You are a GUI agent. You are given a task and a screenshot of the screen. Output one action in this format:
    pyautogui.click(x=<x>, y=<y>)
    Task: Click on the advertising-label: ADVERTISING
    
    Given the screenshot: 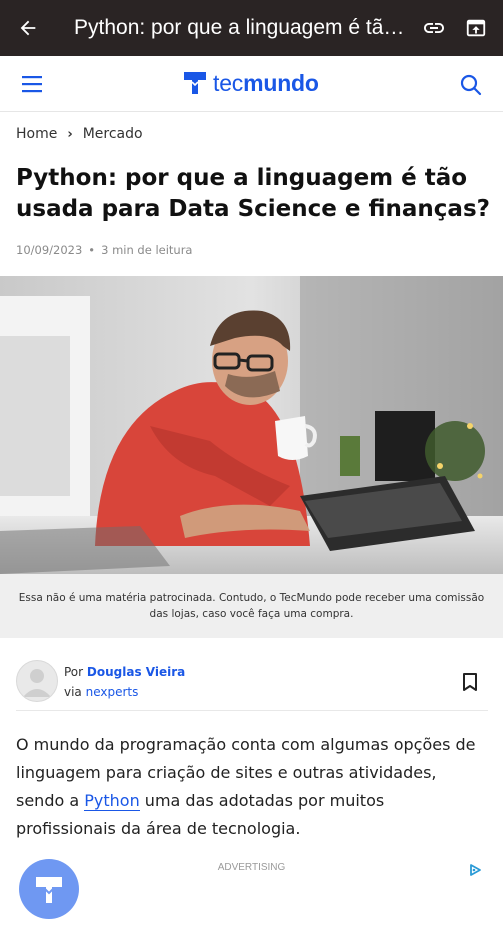 What is the action you would take?
    pyautogui.click(x=251, y=867)
    